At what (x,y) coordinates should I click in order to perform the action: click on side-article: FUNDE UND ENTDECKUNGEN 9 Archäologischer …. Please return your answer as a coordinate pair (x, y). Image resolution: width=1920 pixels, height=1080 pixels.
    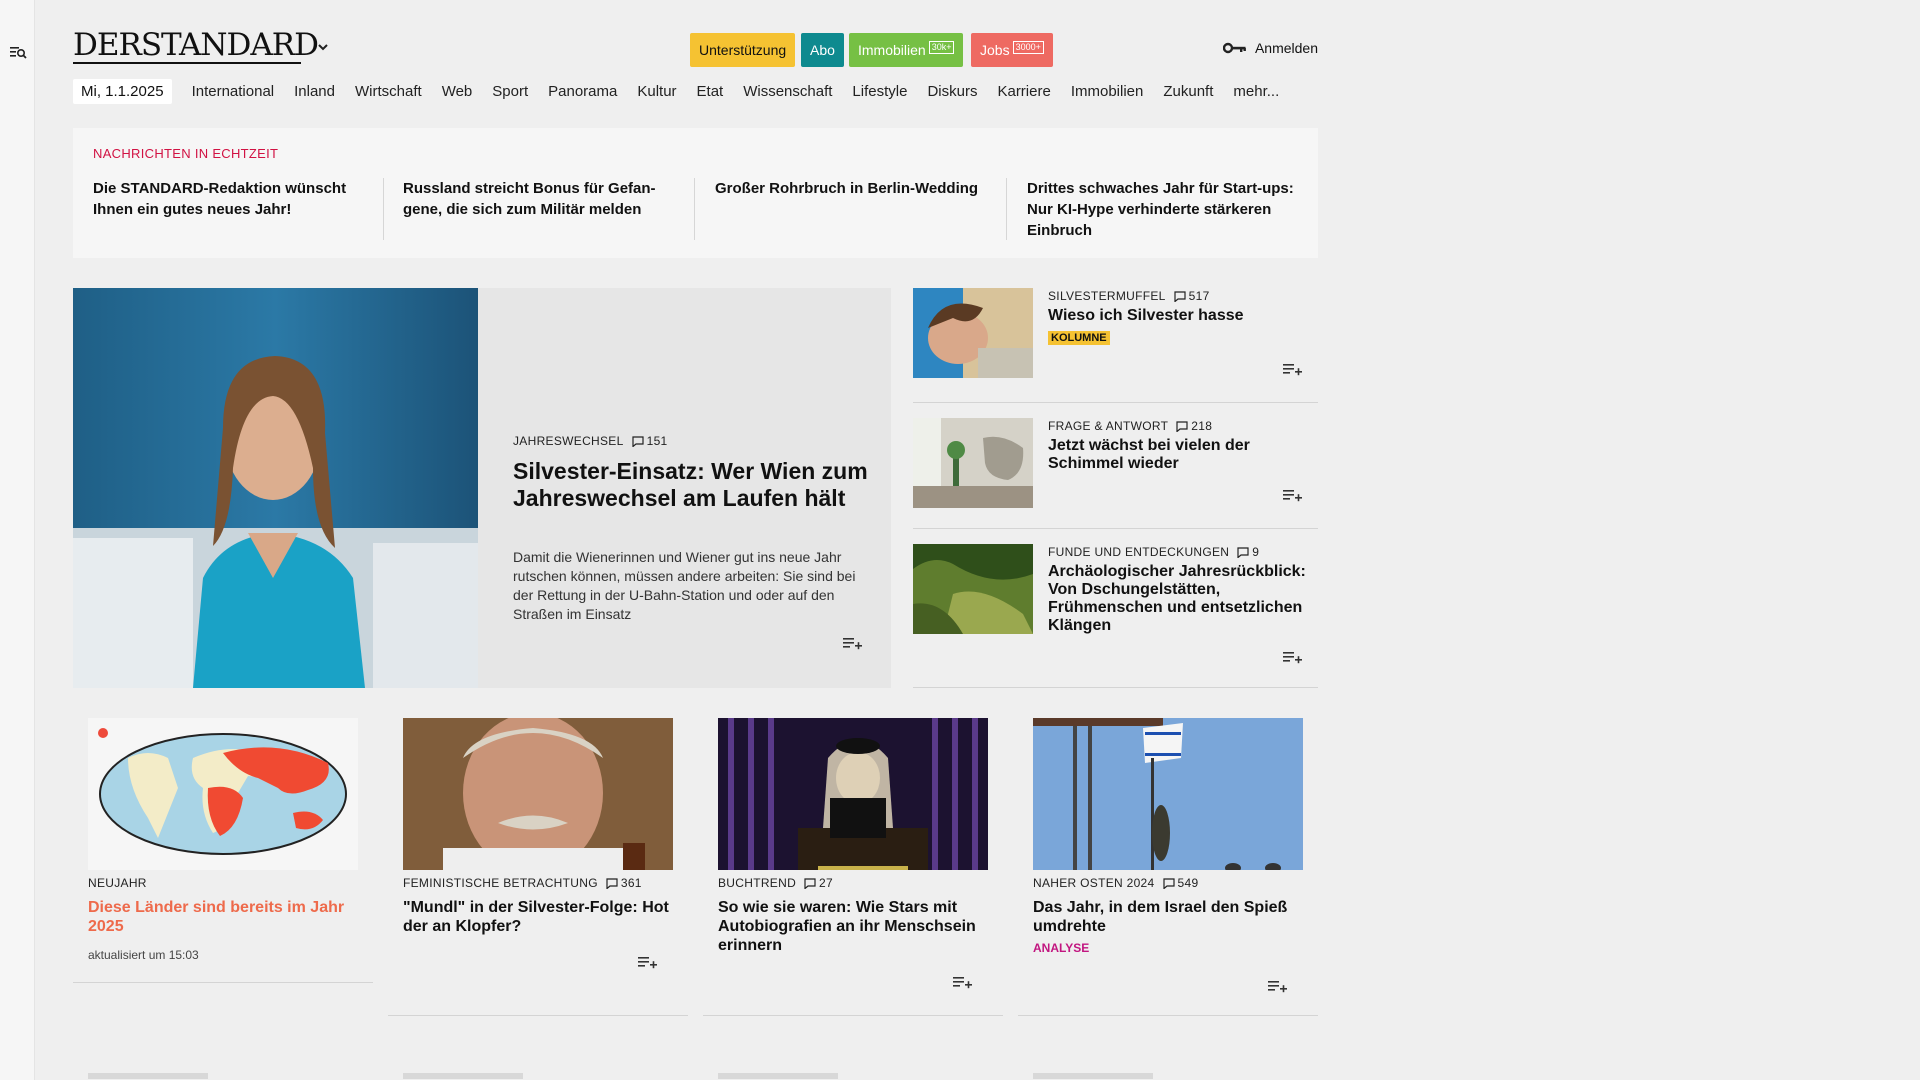
    Looking at the image, I should click on (1115, 616).